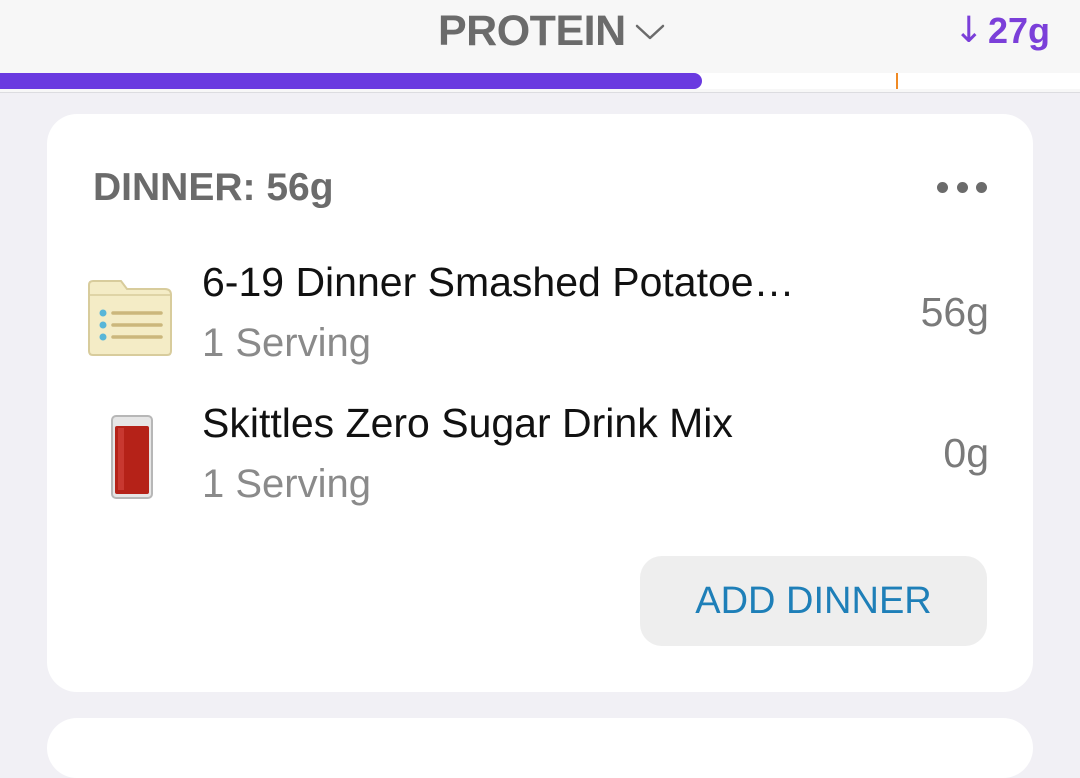 The image size is (1080, 778). Describe the element at coordinates (132, 457) in the screenshot. I see `drink-glass-icon` at that location.